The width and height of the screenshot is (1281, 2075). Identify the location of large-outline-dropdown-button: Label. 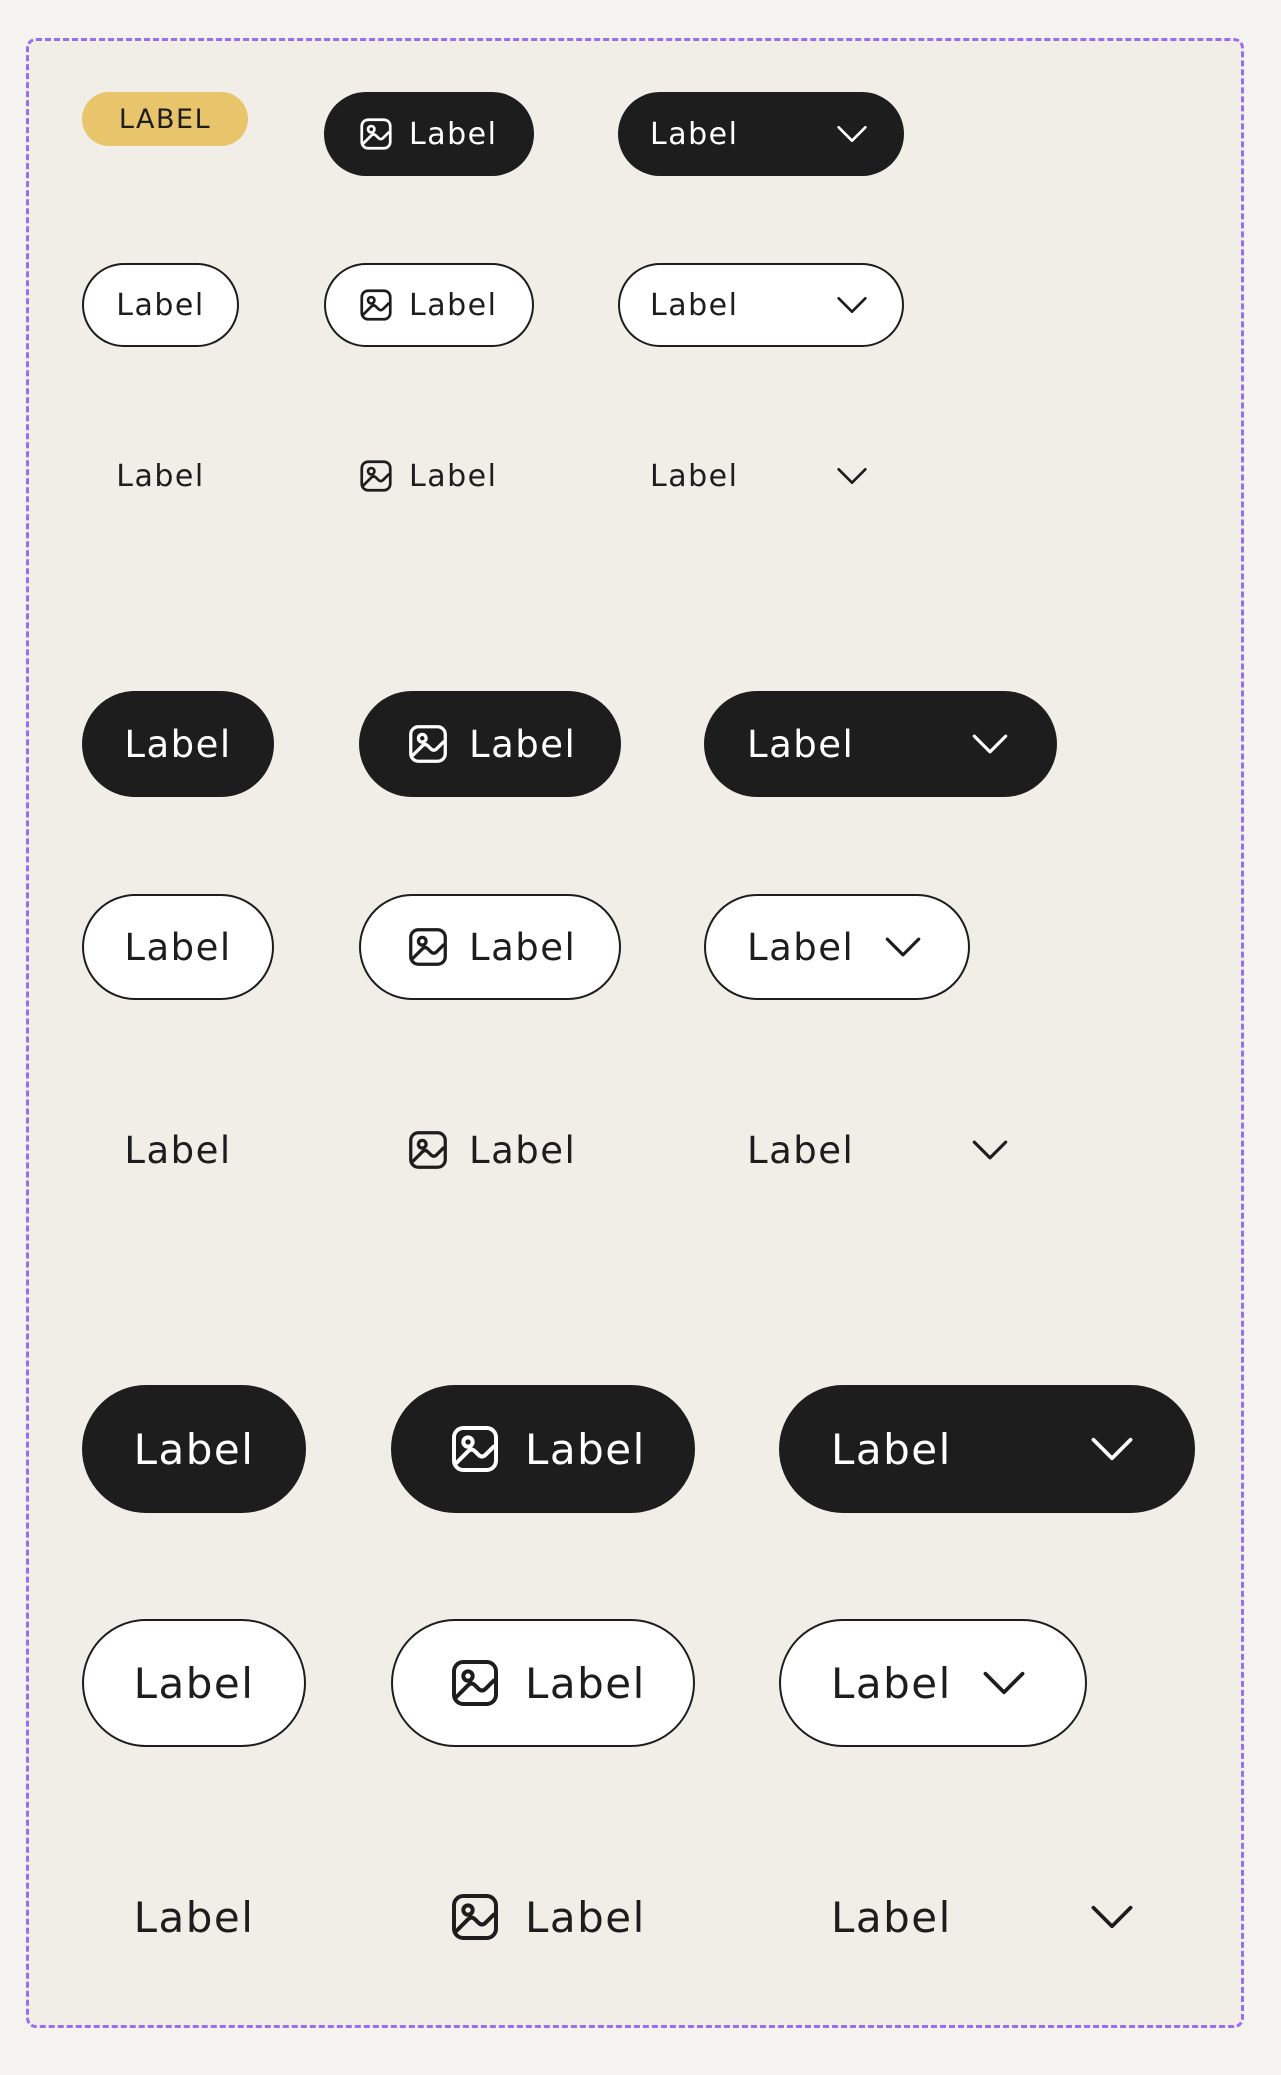
(933, 1683).